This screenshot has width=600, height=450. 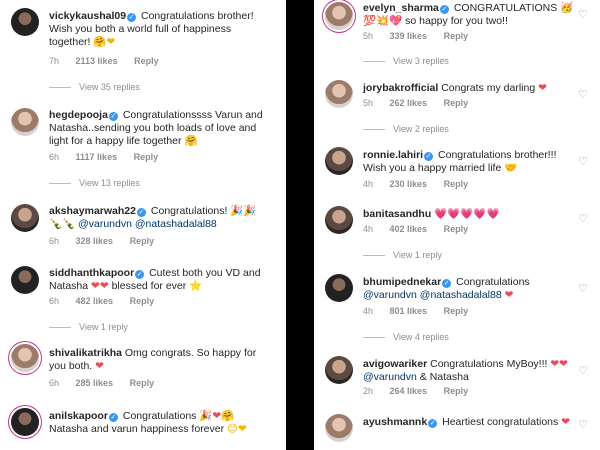 I want to click on view-replies: View 4 replies, so click(x=406, y=337).